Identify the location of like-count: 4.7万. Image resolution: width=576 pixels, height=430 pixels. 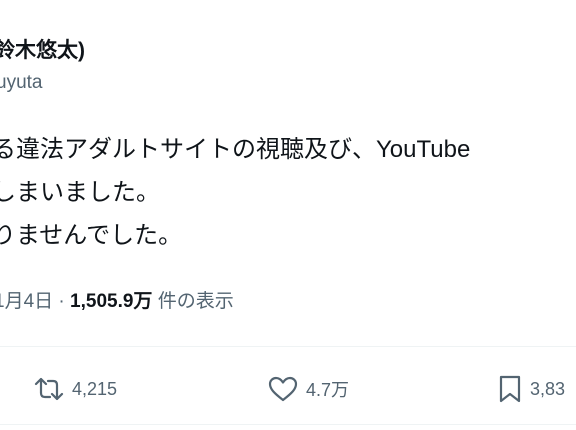
(328, 390).